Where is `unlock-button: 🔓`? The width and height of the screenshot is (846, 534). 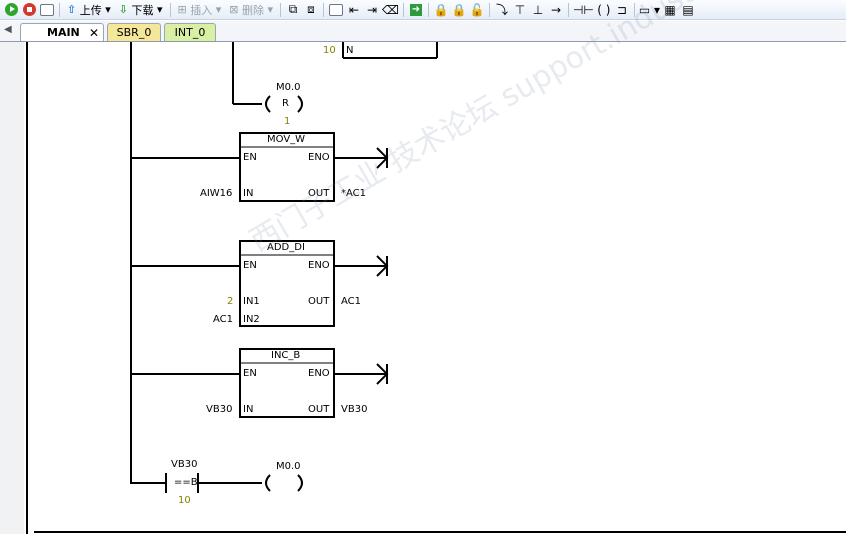 unlock-button: 🔓 is located at coordinates (477, 10).